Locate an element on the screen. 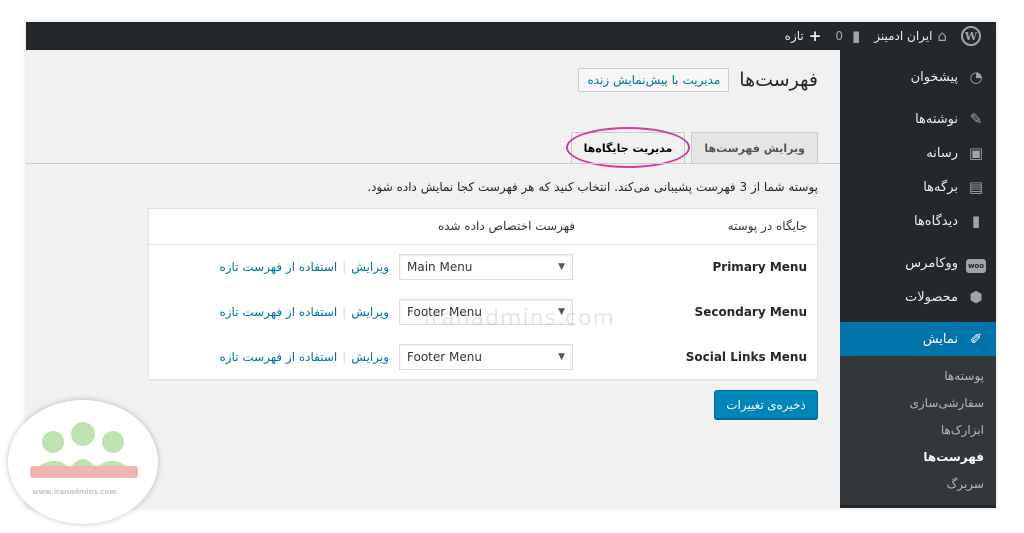 Image resolution: width=1024 pixels, height=533 pixels. woocommerce-icon: woo is located at coordinates (976, 263).